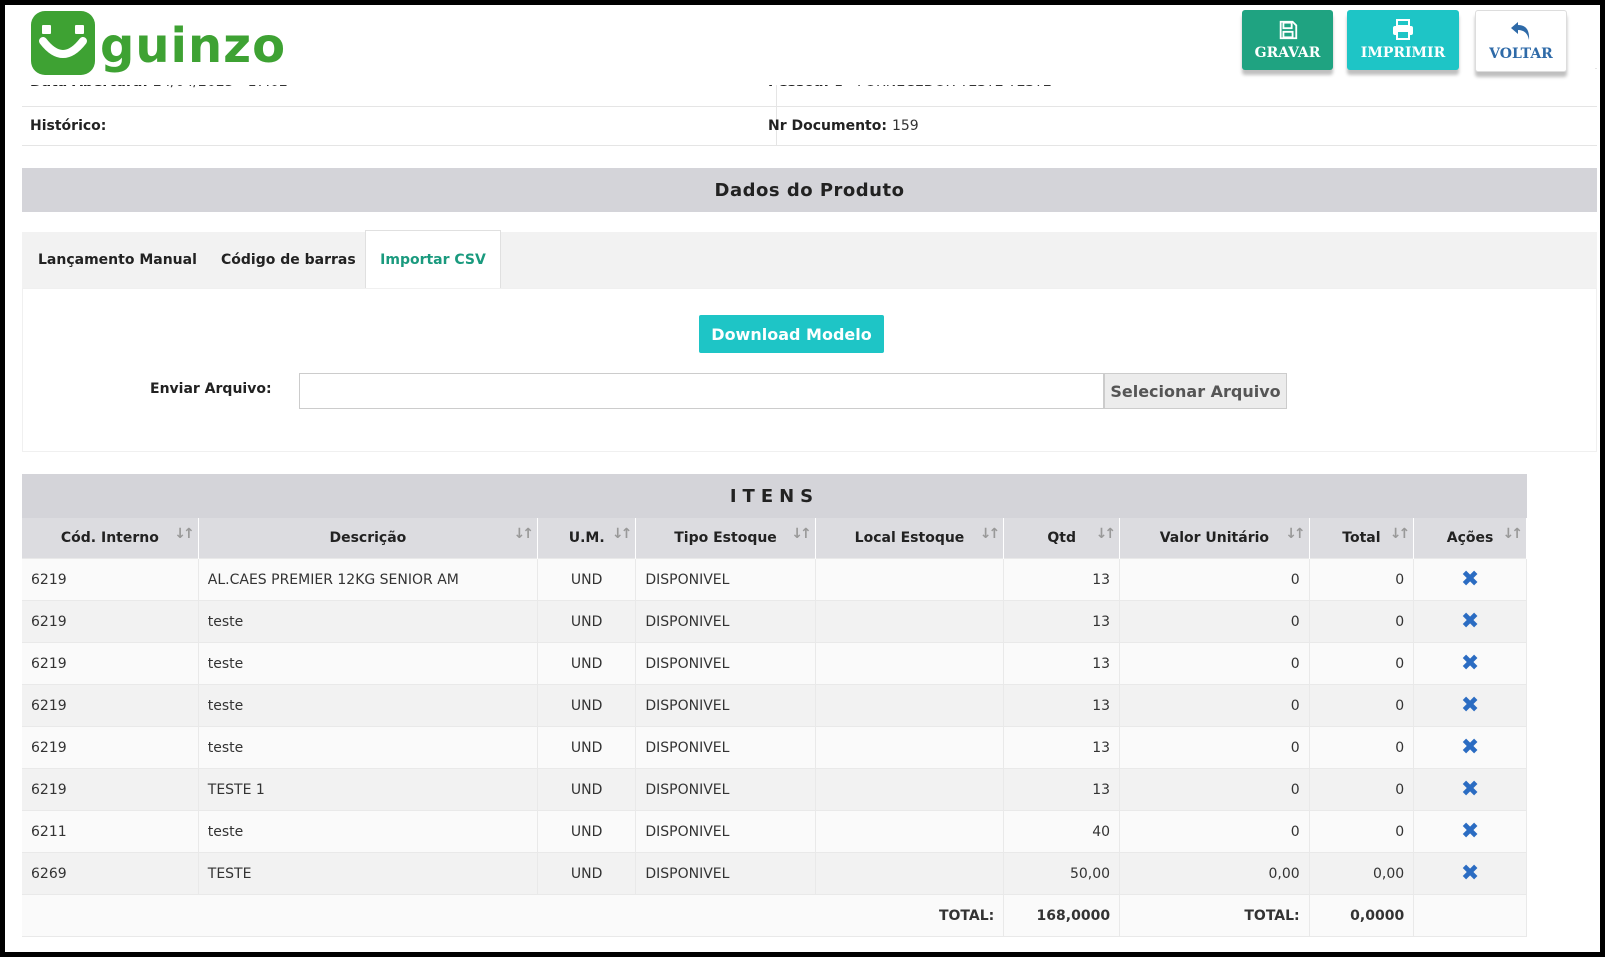  What do you see at coordinates (1214, 538) in the screenshot?
I see `column-header-valor-unitario: Valor Unitário ↓↑` at bounding box center [1214, 538].